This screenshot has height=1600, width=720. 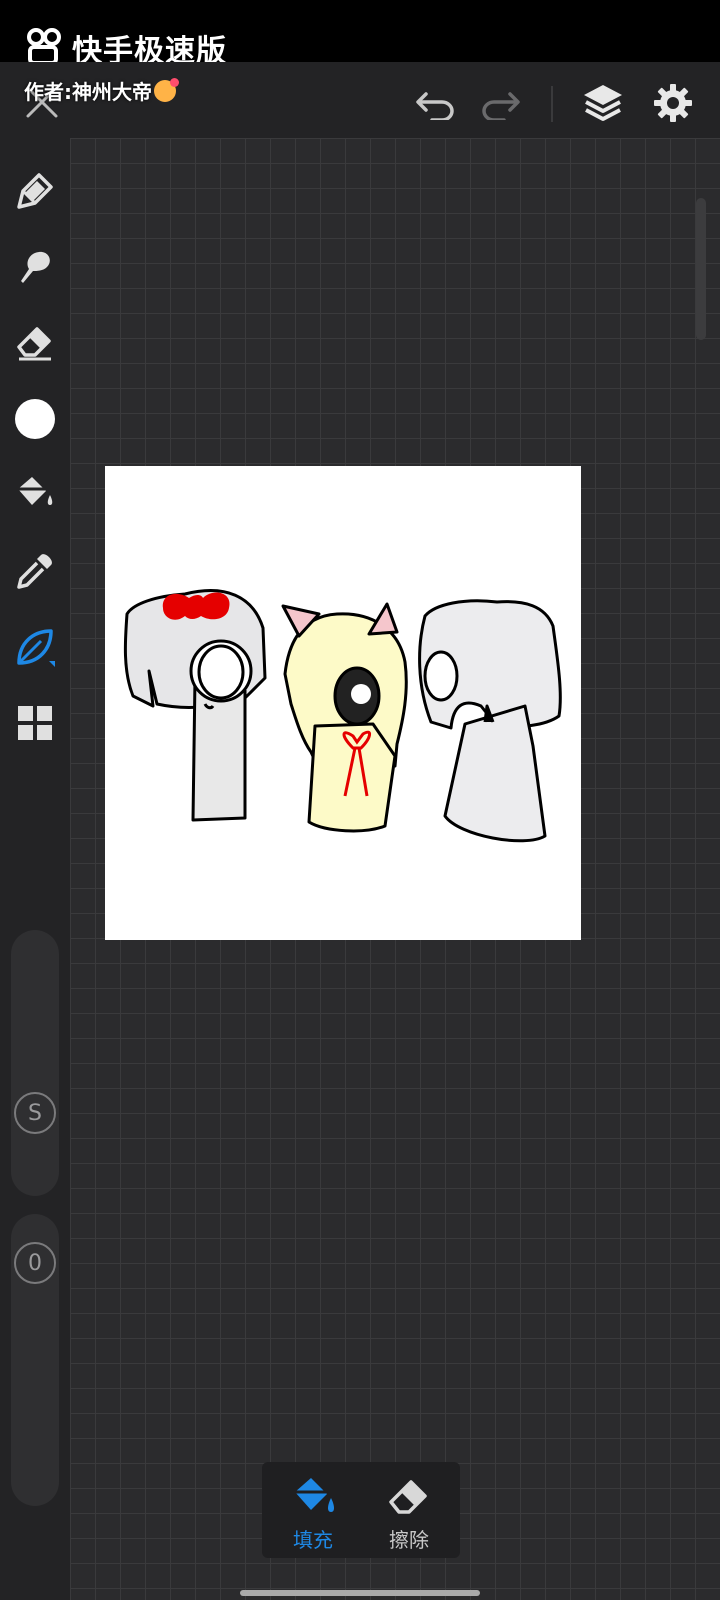 I want to click on red-bow, so click(x=196, y=606).